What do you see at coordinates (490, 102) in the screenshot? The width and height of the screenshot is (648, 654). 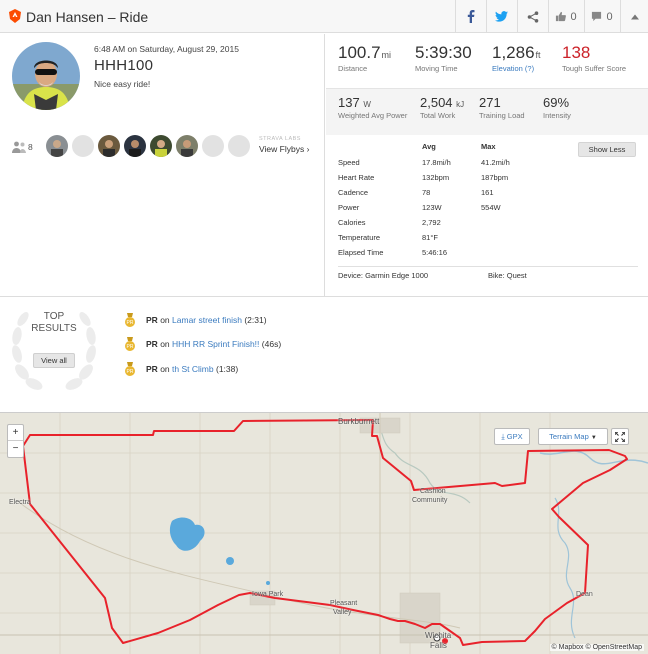 I see `load-value: 271` at bounding box center [490, 102].